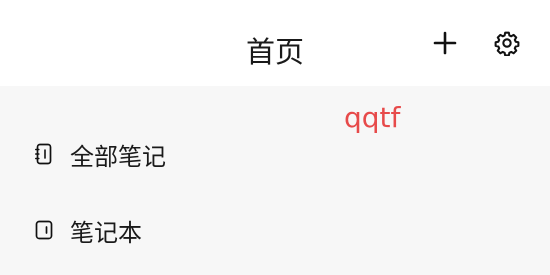 The image size is (550, 275). What do you see at coordinates (44, 154) in the screenshot?
I see `notes-icon` at bounding box center [44, 154].